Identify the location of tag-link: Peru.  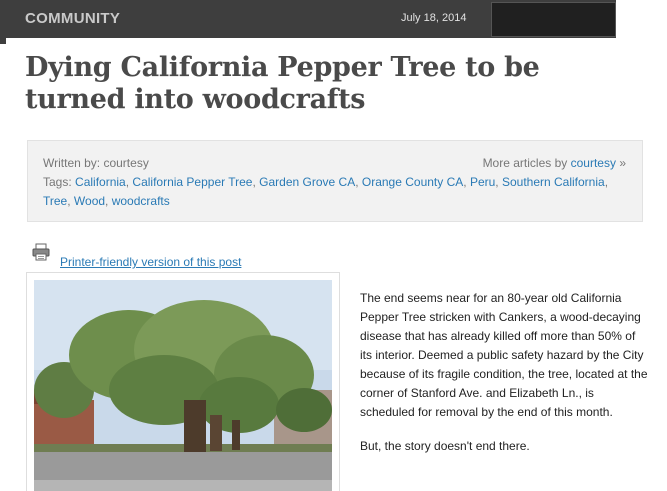
(482, 182).